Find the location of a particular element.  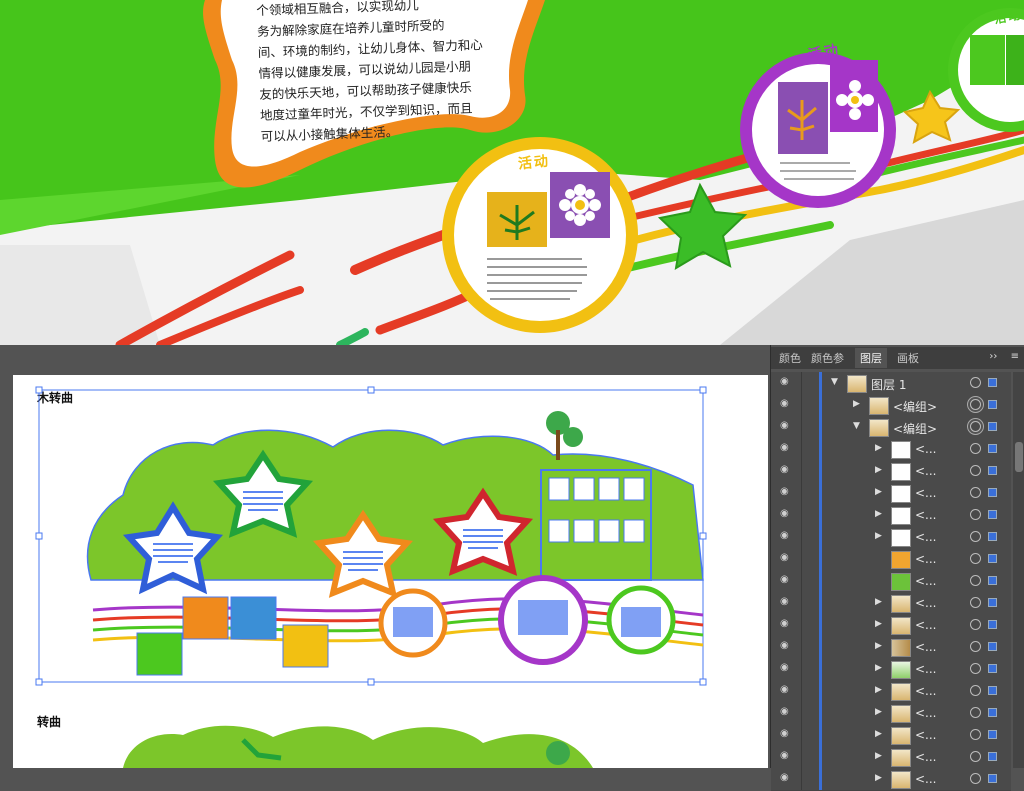

tab-color-guide: 颜色参 is located at coordinates (827, 358).